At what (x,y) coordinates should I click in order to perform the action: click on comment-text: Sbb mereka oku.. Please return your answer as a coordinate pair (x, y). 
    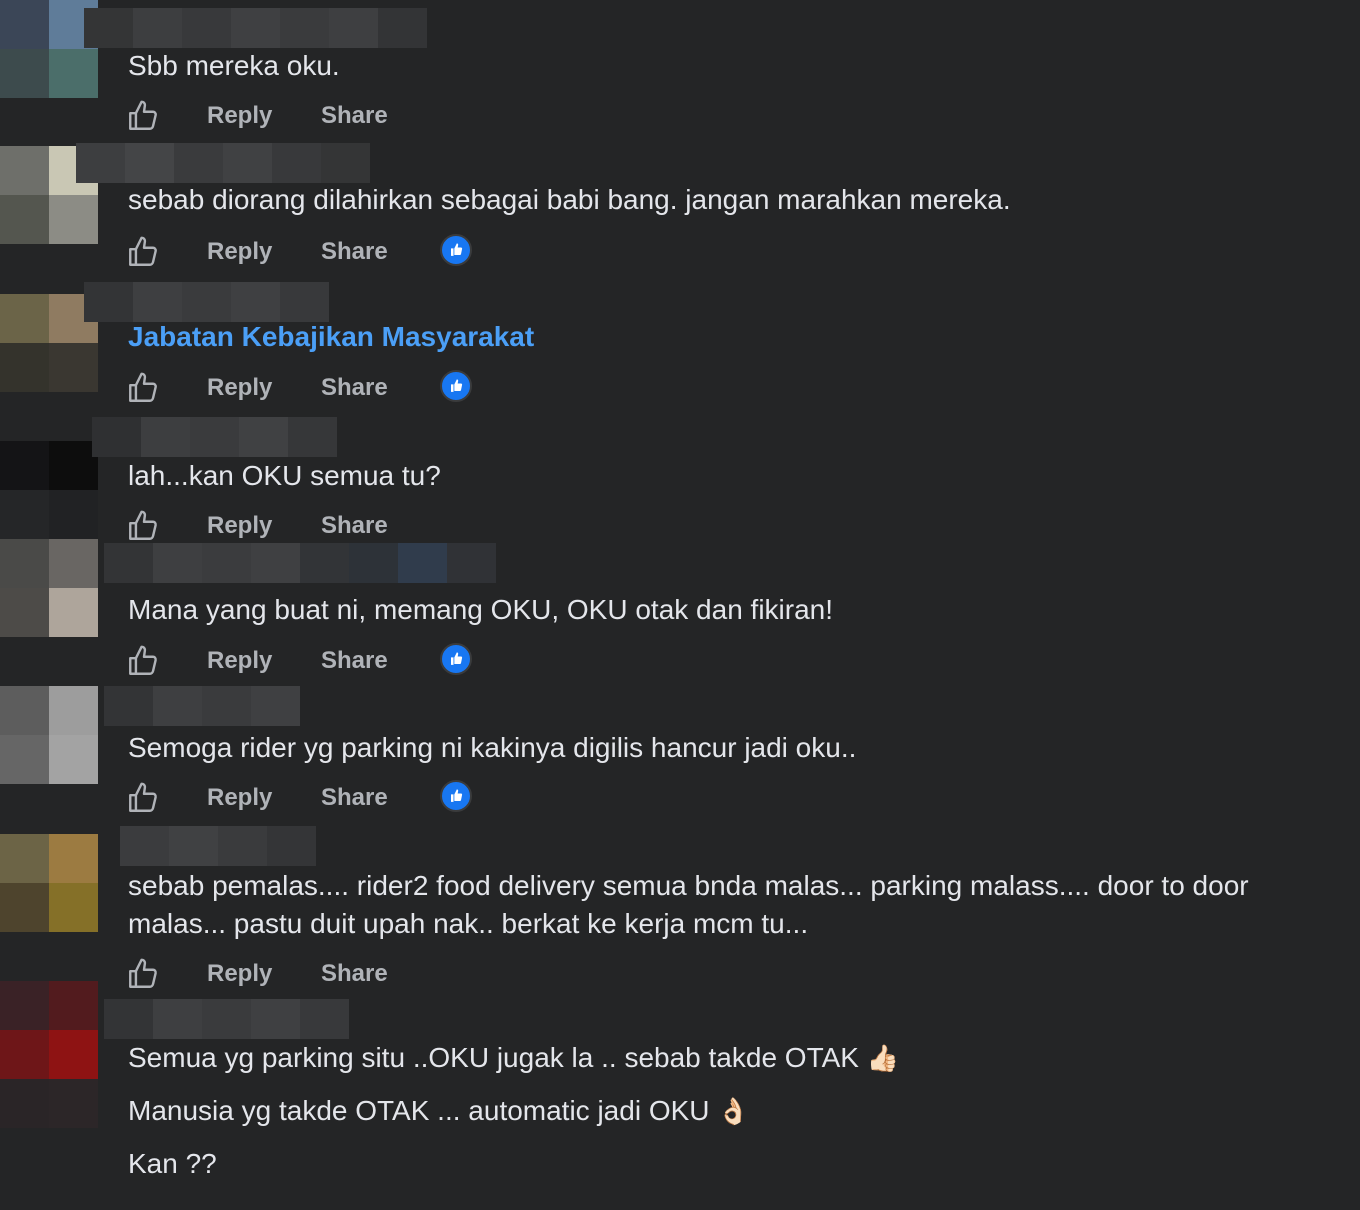
    Looking at the image, I should click on (234, 65).